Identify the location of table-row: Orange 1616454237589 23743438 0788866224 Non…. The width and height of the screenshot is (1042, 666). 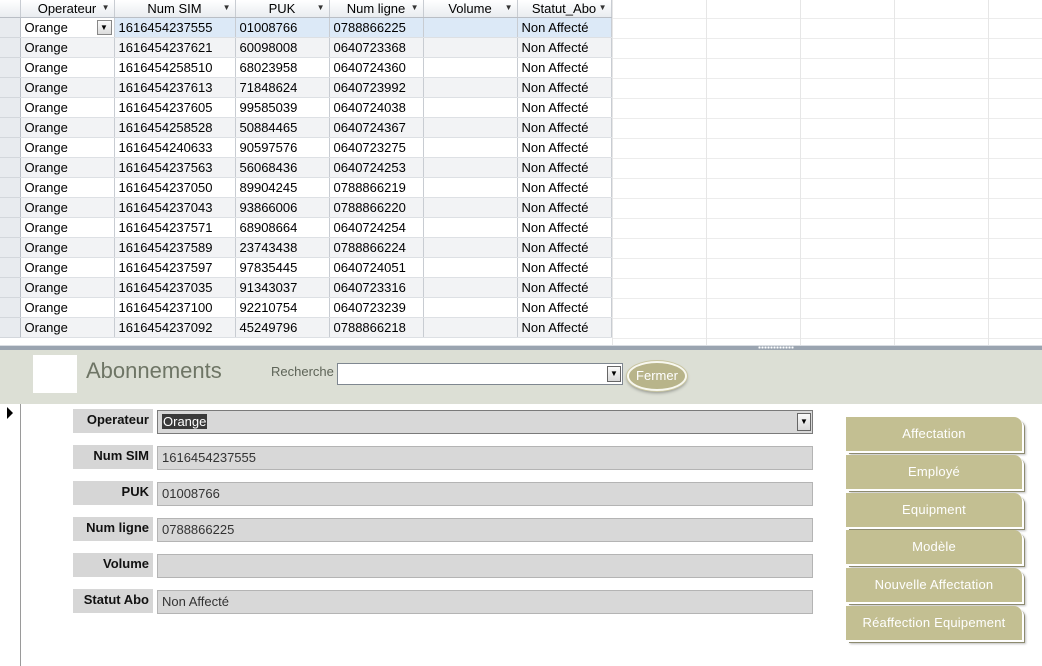
(306, 247).